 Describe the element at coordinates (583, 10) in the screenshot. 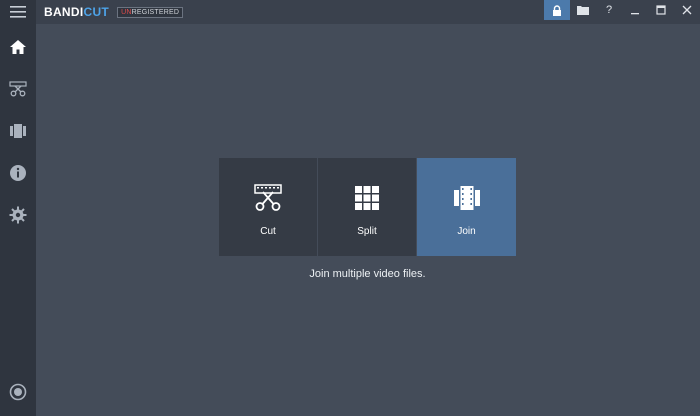

I see `folder-icon` at that location.